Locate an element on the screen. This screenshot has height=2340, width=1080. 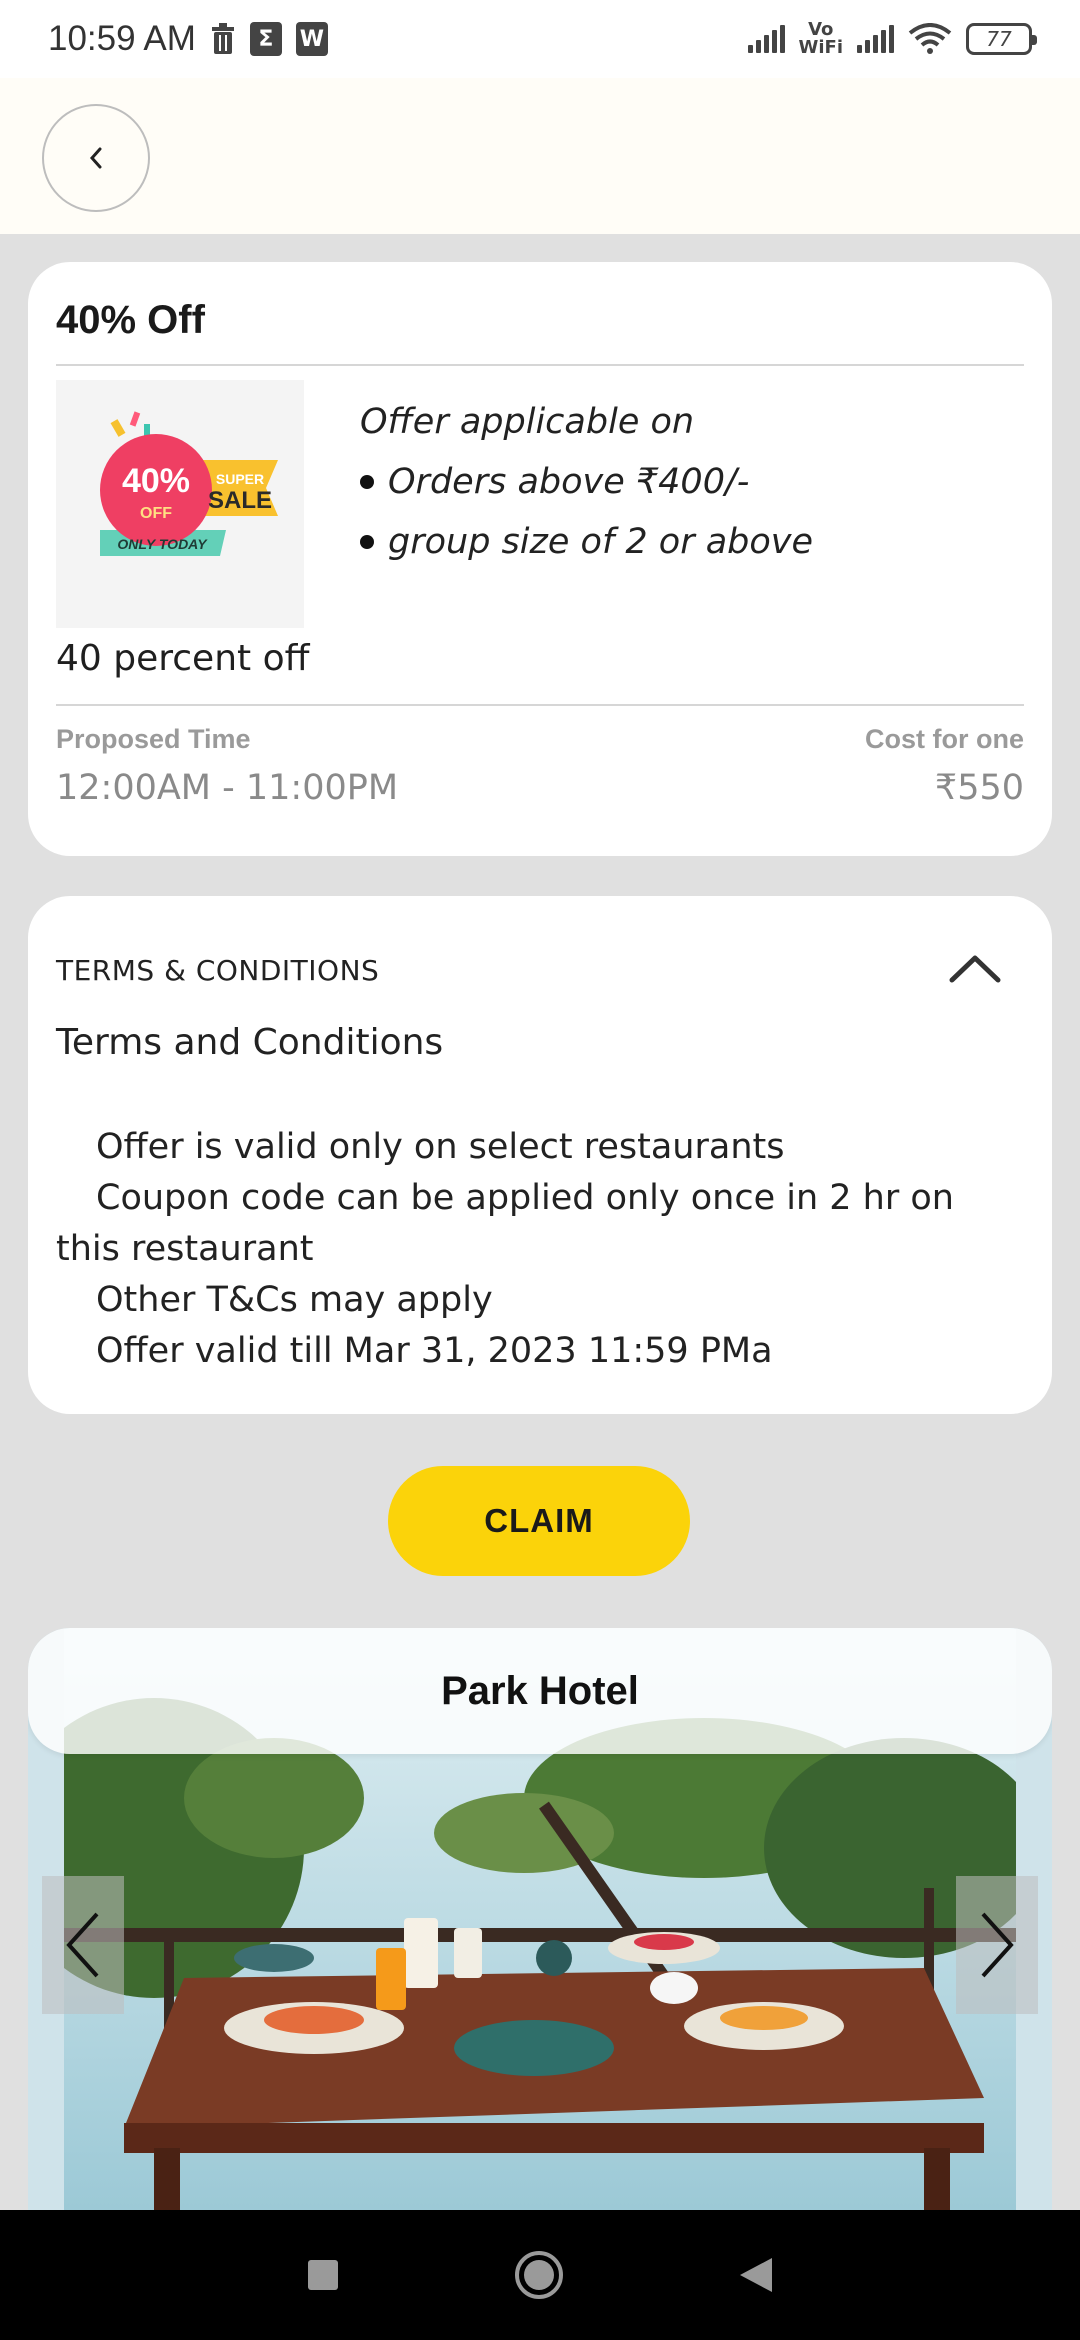
battery-icon: 77 is located at coordinates (1001, 39).